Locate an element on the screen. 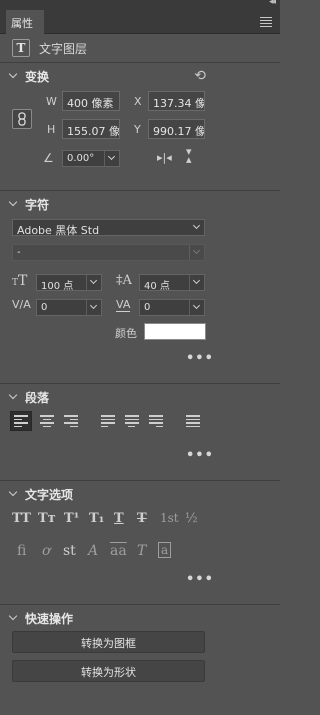 This screenshot has height=715, width=320. tracking-icon: VA is located at coordinates (123, 305).